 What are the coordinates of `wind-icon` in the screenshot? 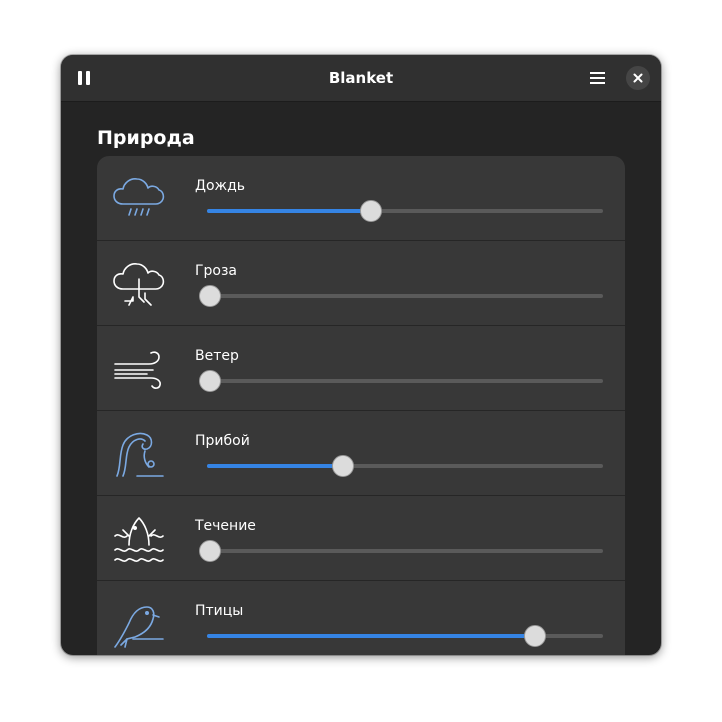 It's located at (137, 370).